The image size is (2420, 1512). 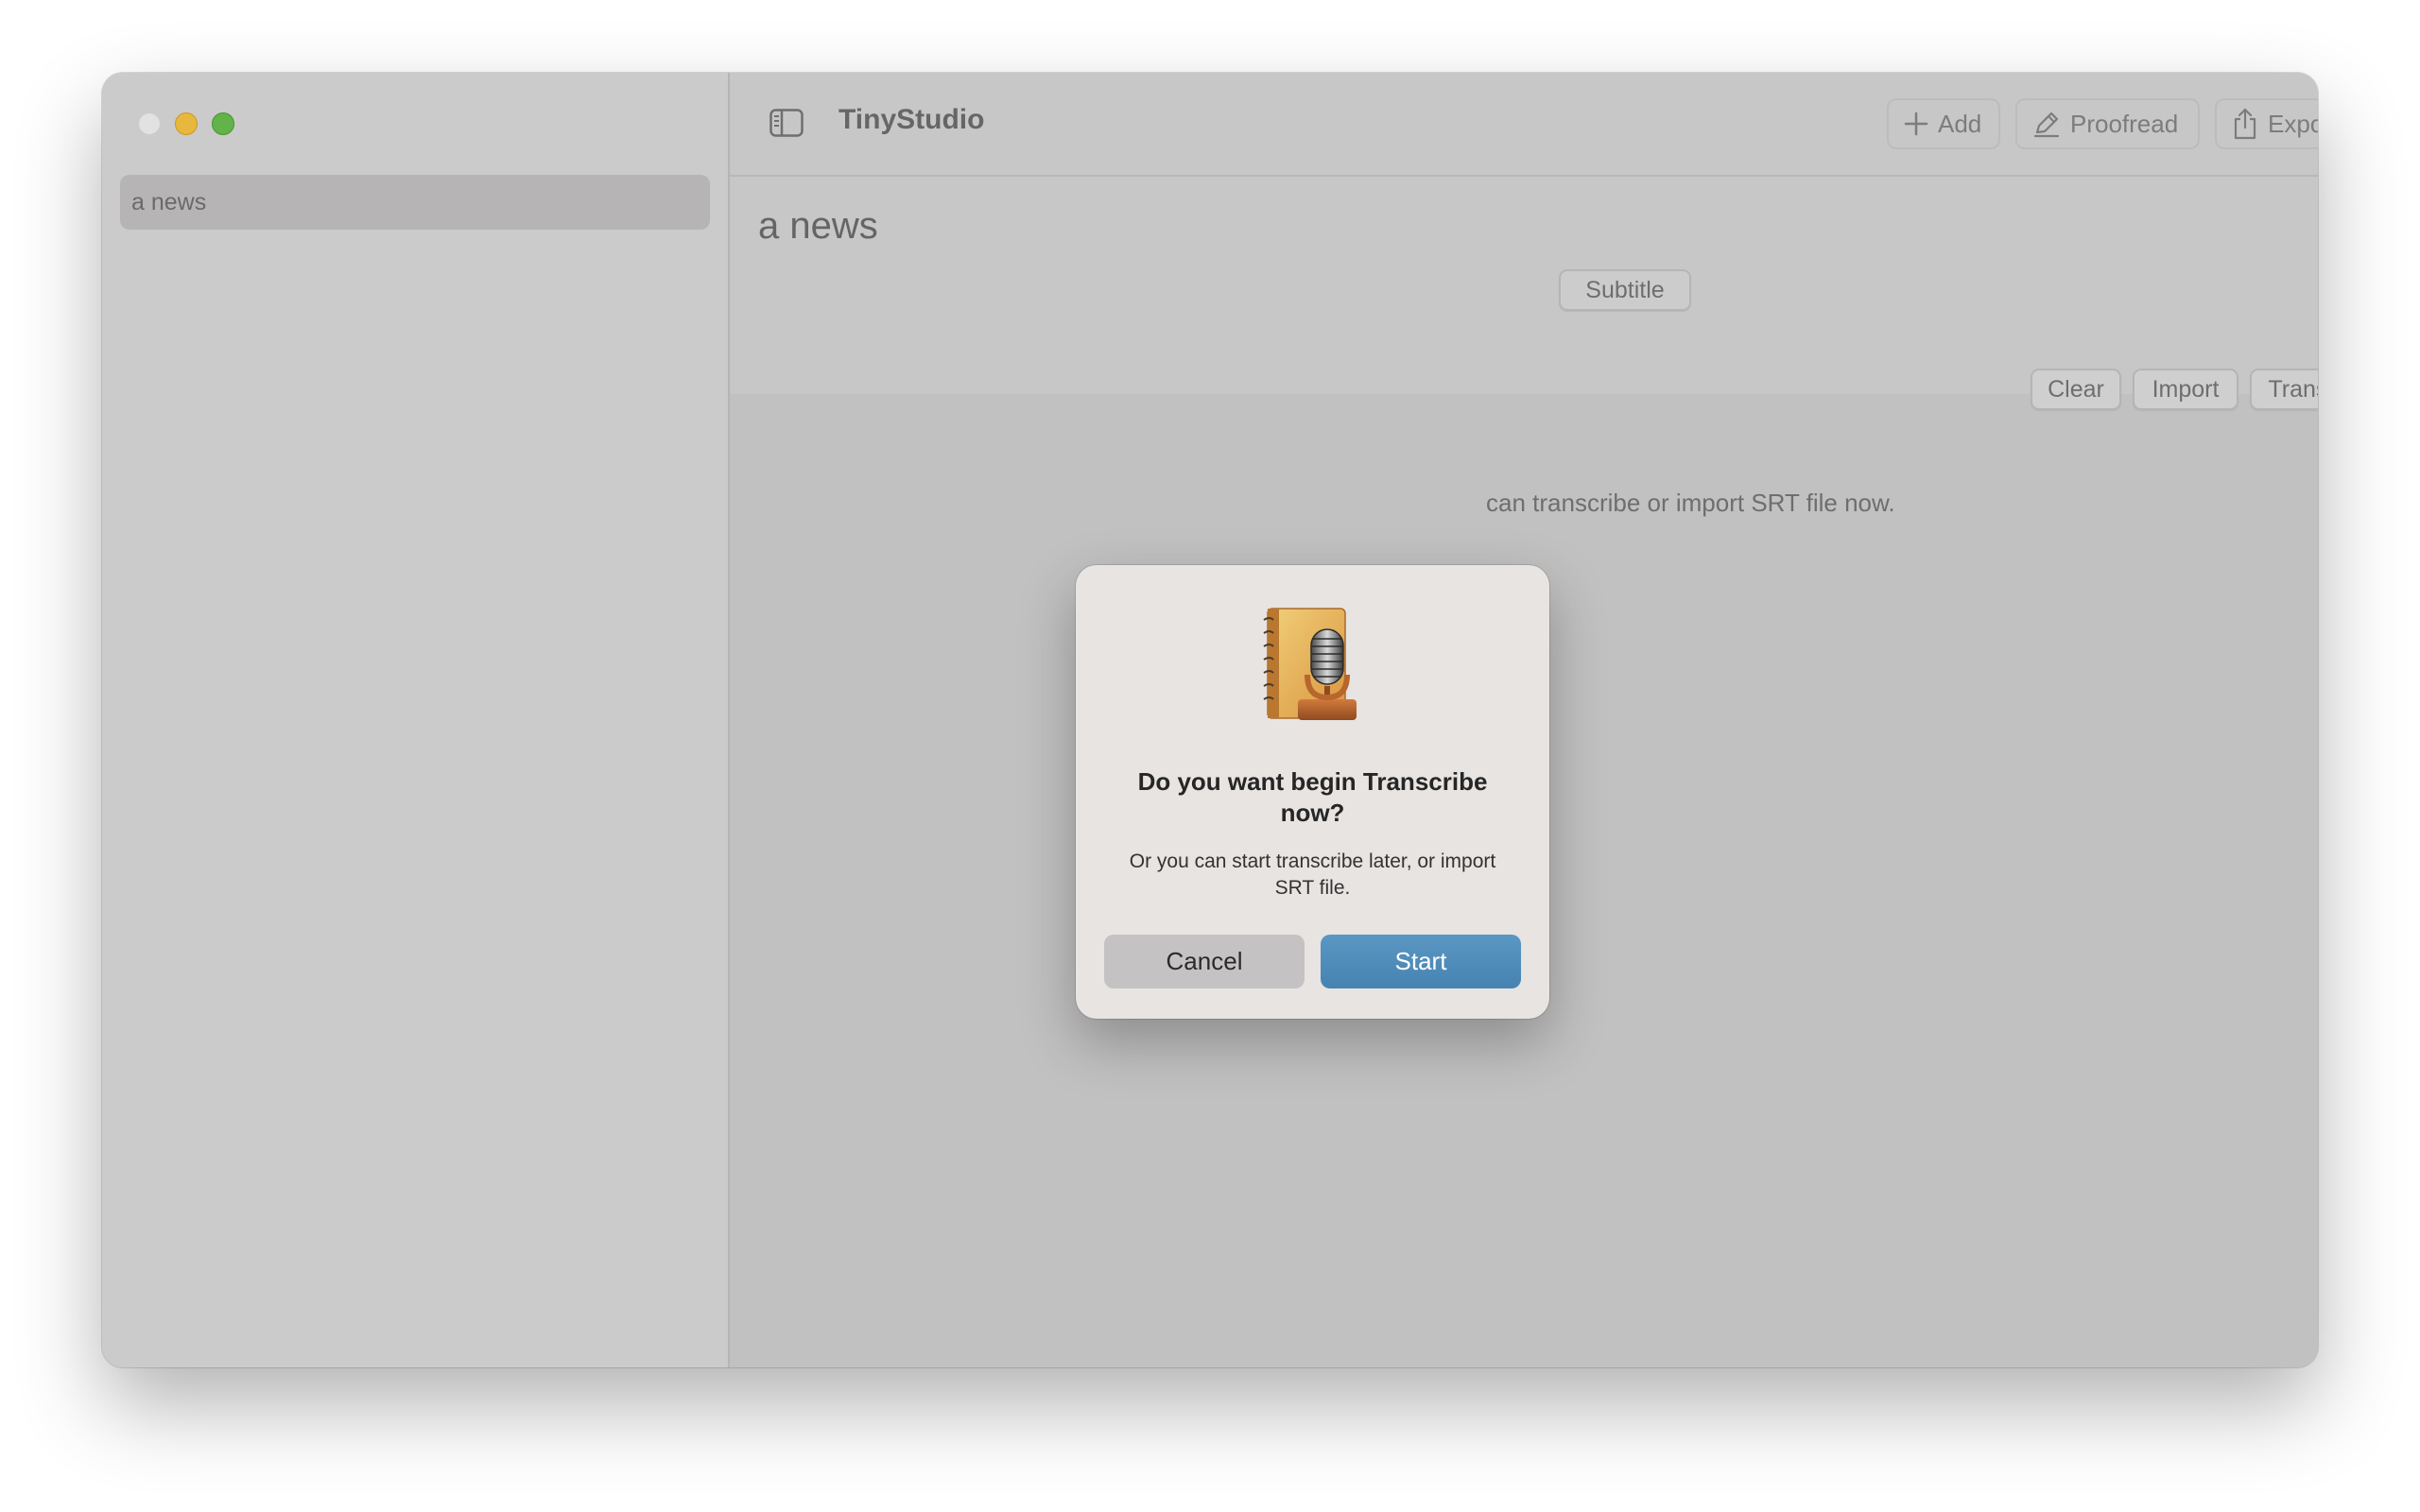 I want to click on tab-subtitle: Subtitle, so click(x=1625, y=290).